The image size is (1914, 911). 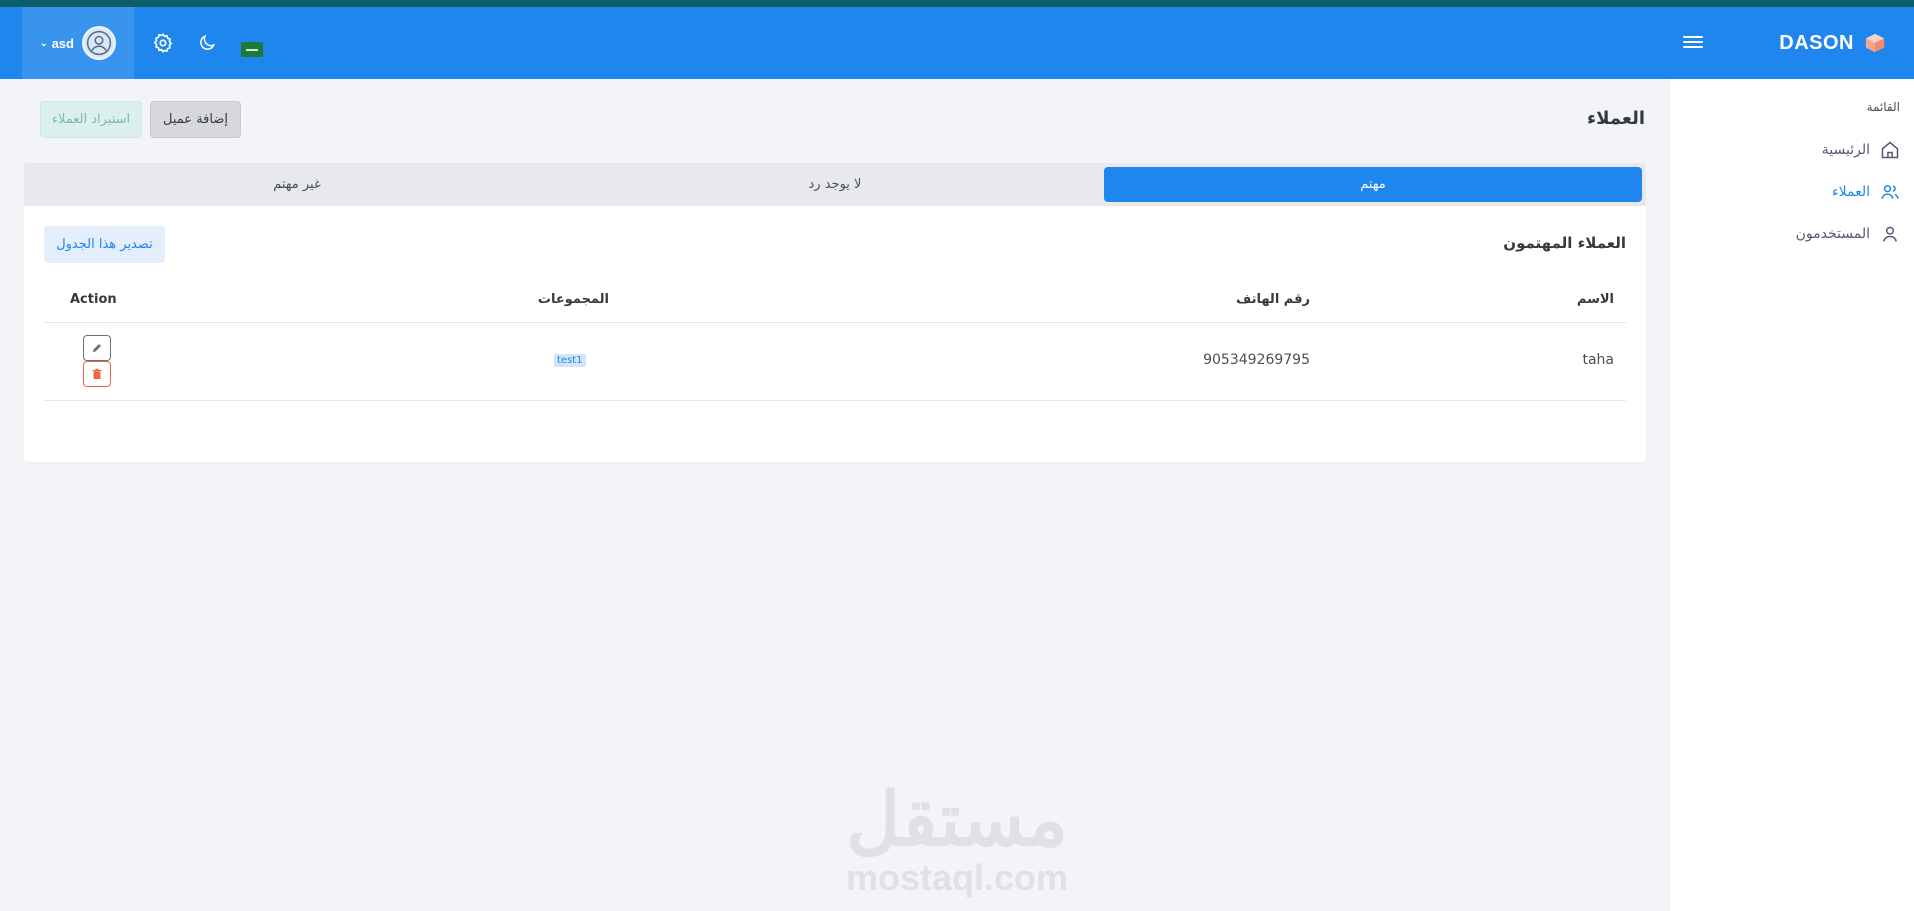 I want to click on sidebar-item-customers: العملاء, so click(x=1866, y=192).